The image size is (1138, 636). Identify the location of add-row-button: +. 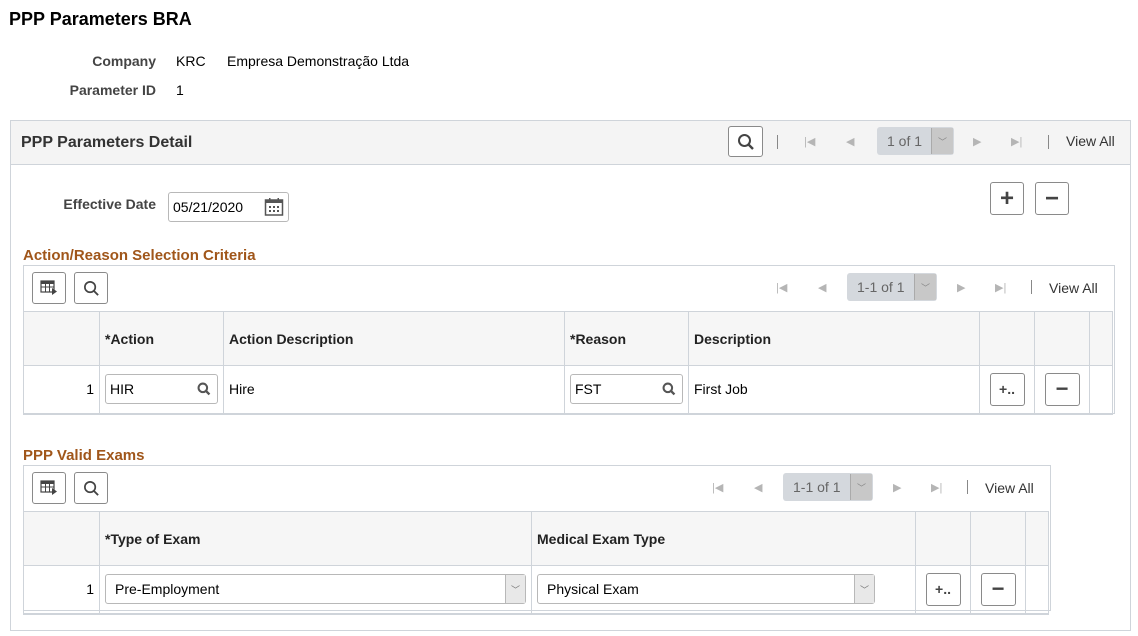
(1007, 198).